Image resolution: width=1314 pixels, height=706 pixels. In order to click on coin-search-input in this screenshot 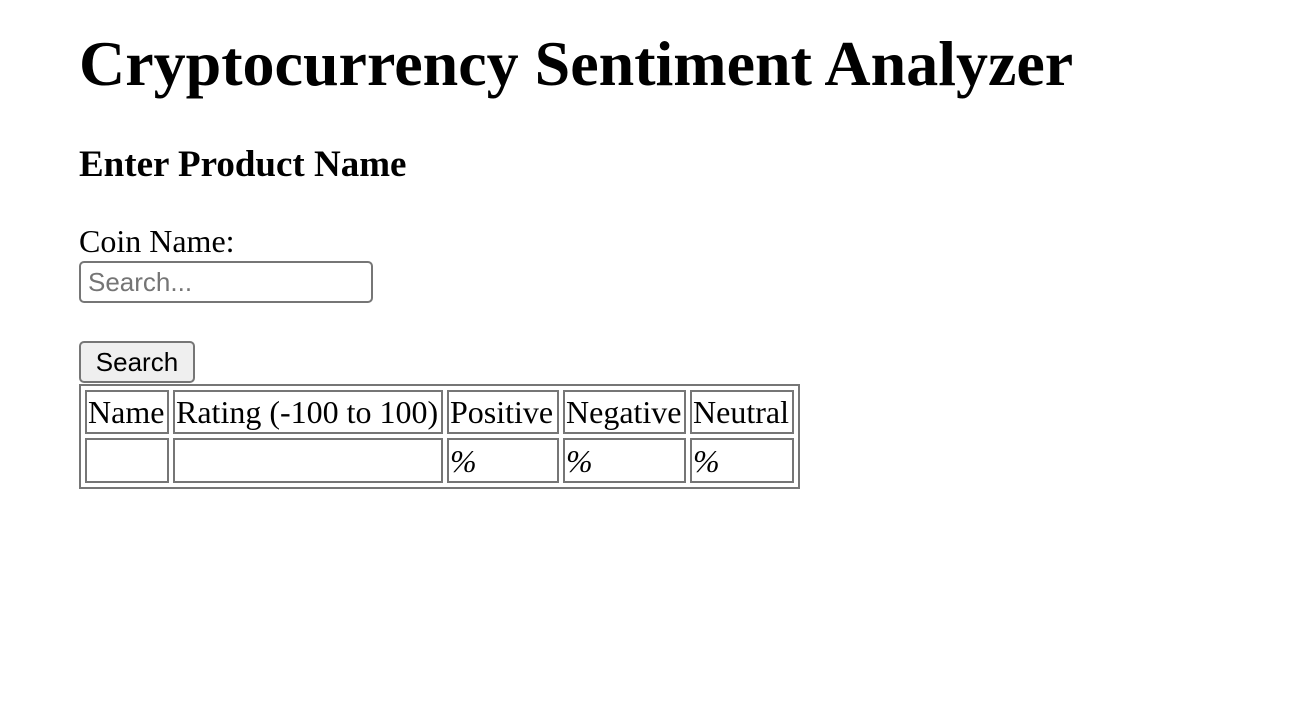, I will do `click(226, 282)`.